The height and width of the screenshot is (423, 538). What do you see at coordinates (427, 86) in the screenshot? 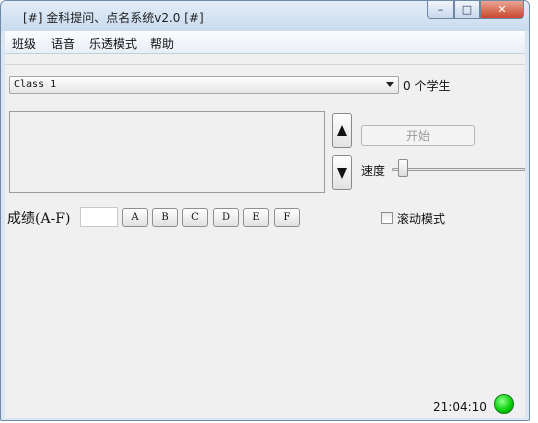
I see `student-count: 0 个学生` at bounding box center [427, 86].